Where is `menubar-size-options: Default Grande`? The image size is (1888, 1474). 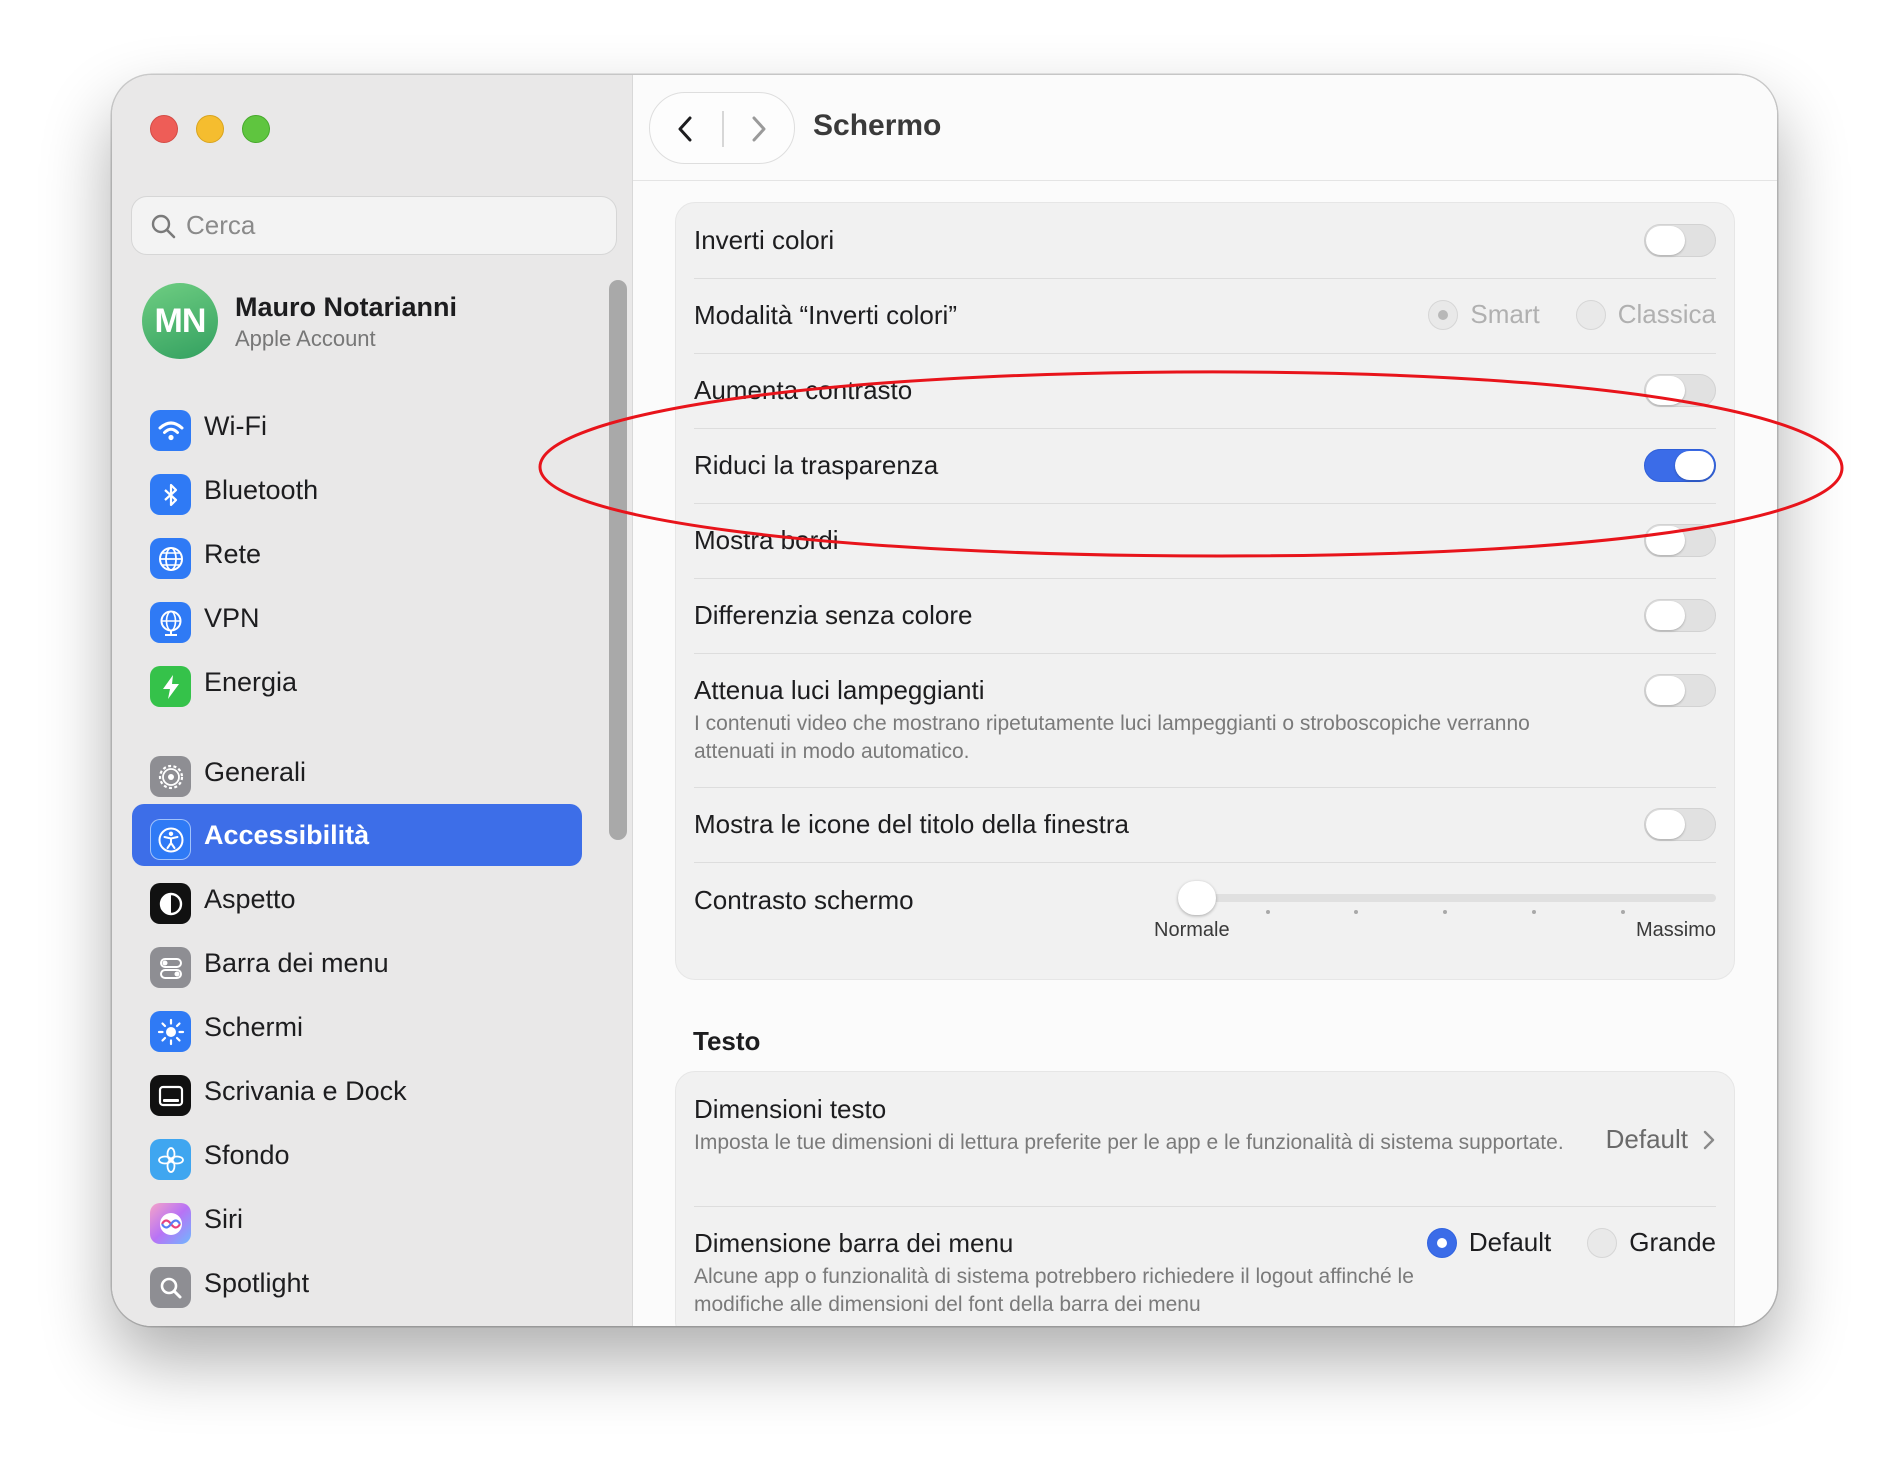
menubar-size-options: Default Grande is located at coordinates (1571, 1242).